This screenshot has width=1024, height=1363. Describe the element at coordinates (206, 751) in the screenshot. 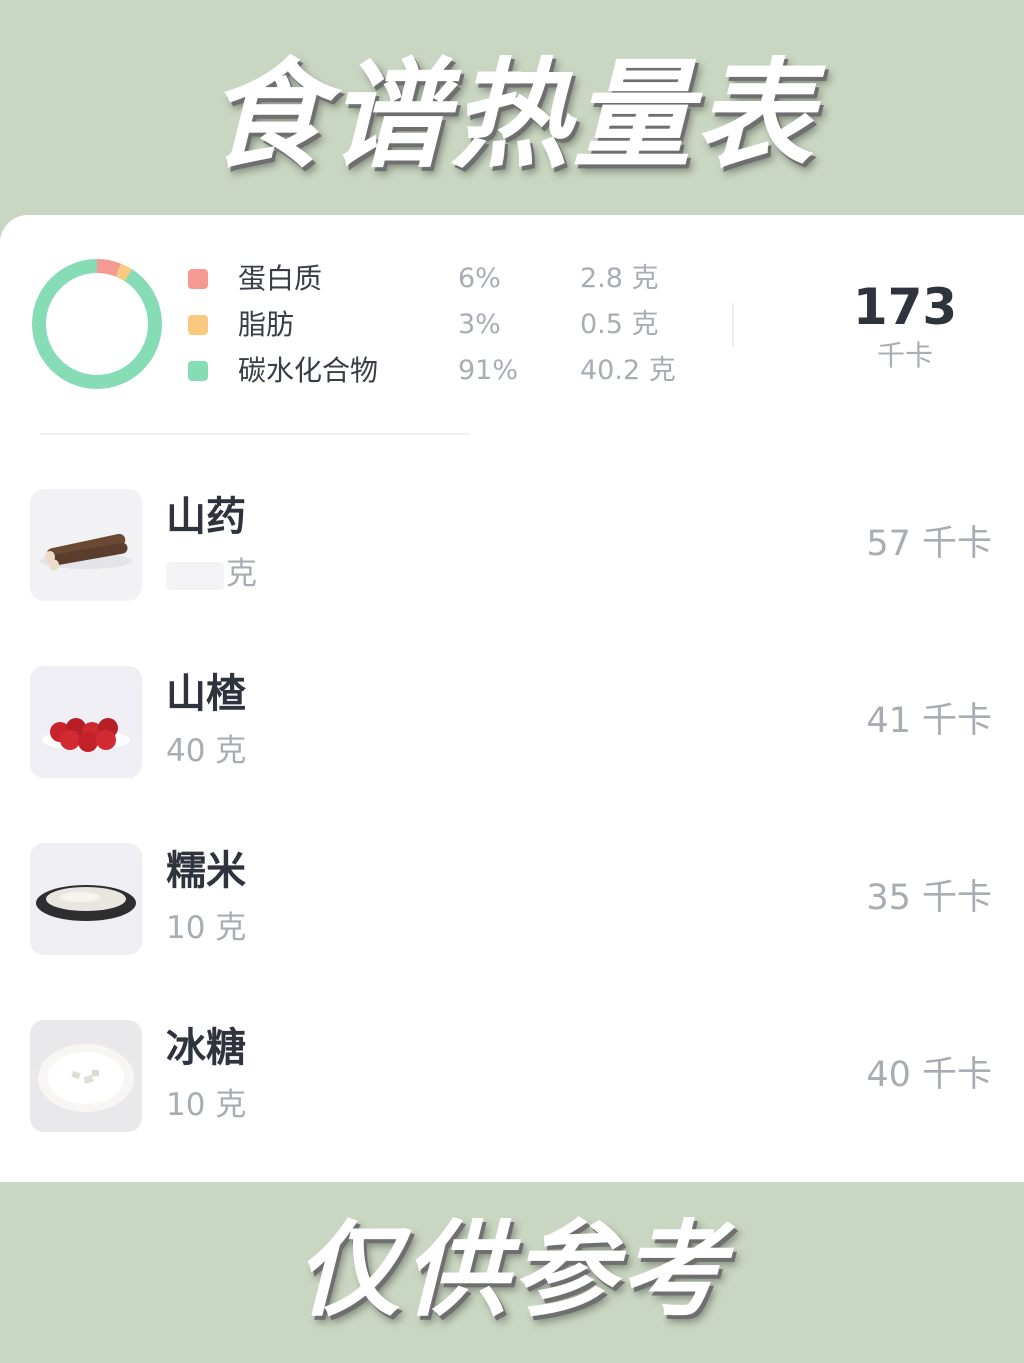

I see `ingredient-weight: 40 克` at that location.